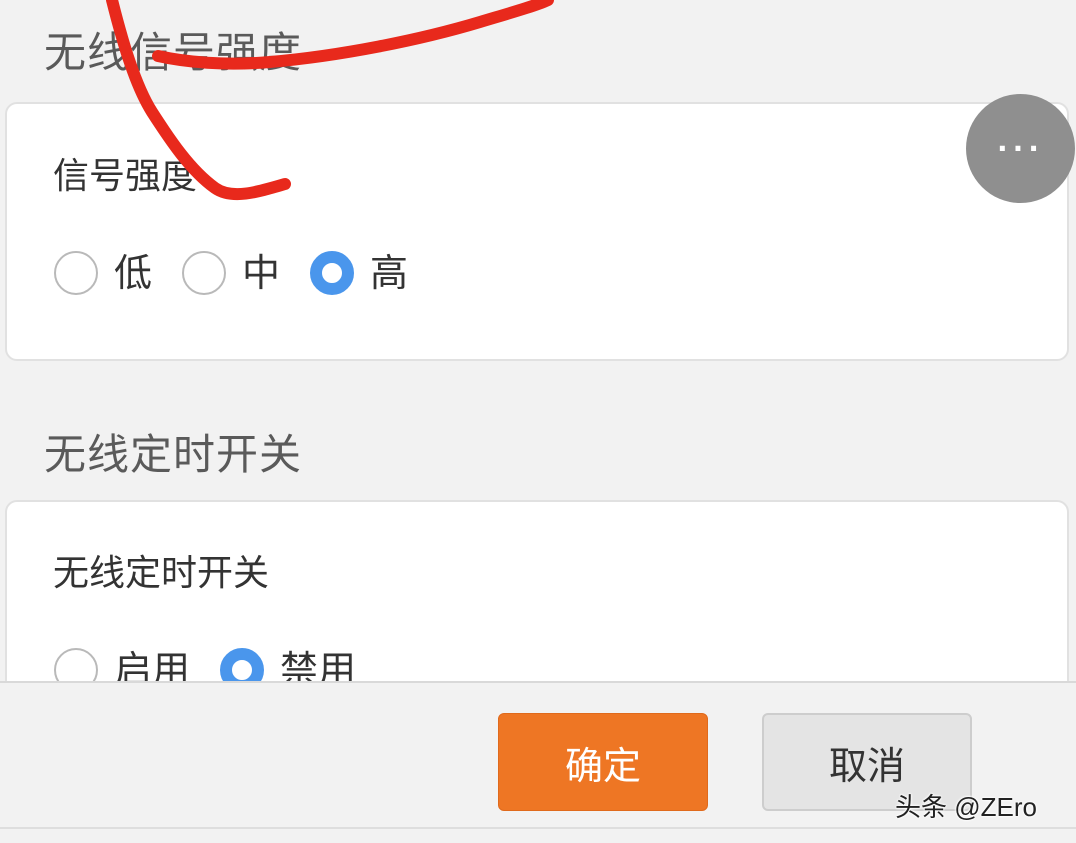 The width and height of the screenshot is (1076, 843). What do you see at coordinates (125, 176) in the screenshot?
I see `signal-strength-label: 信号强度` at bounding box center [125, 176].